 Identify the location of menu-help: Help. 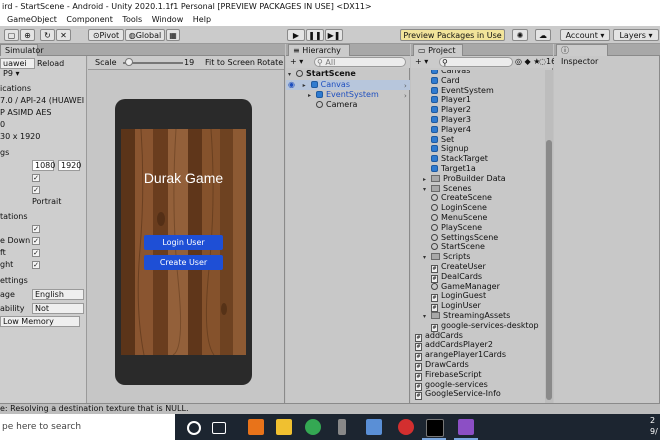
(202, 19).